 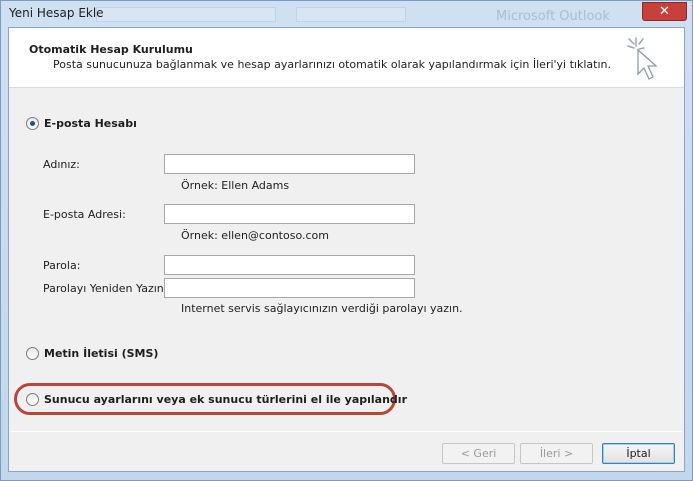 I want to click on email-label: E-posta Adresi:, so click(x=84, y=214).